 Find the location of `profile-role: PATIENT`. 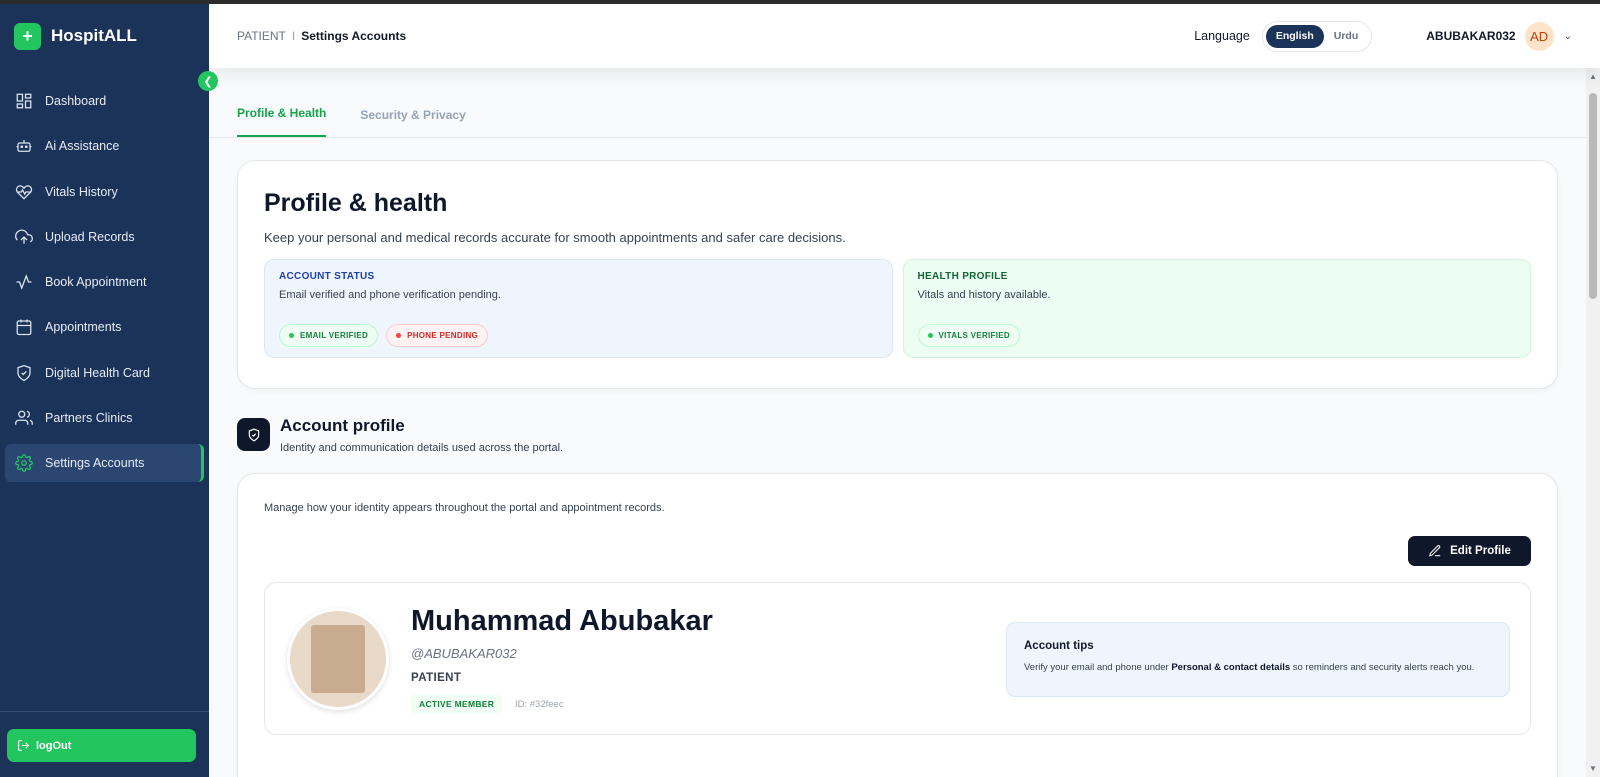

profile-role: PATIENT is located at coordinates (436, 678).